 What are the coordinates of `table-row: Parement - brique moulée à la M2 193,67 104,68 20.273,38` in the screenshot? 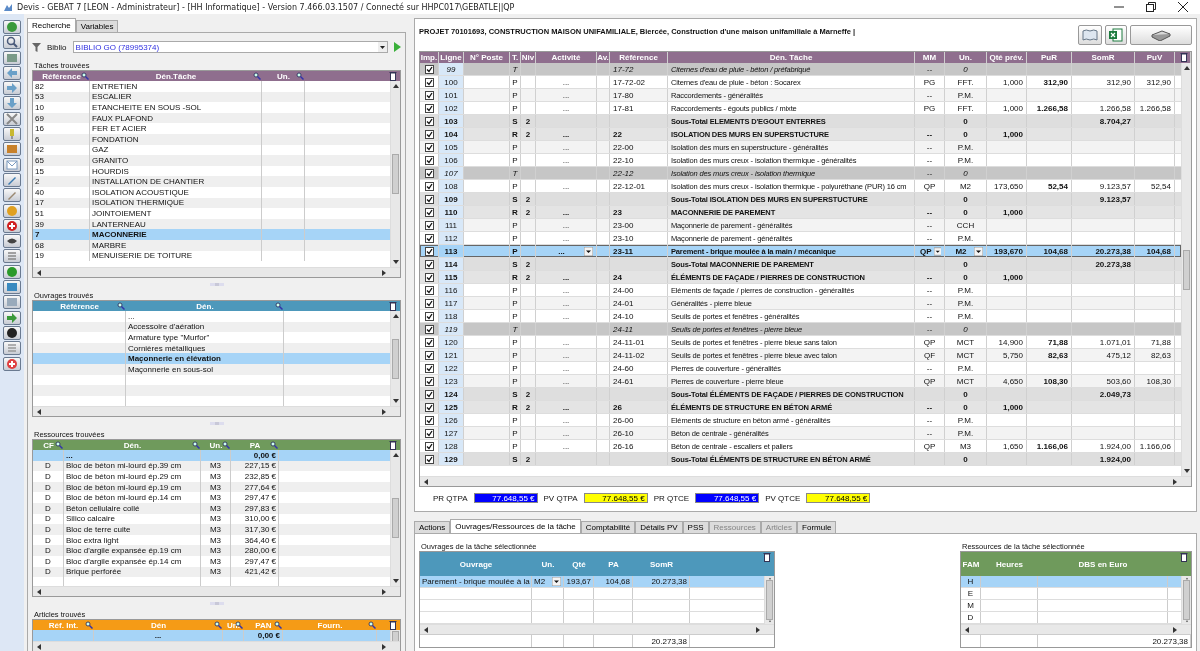 It's located at (592, 582).